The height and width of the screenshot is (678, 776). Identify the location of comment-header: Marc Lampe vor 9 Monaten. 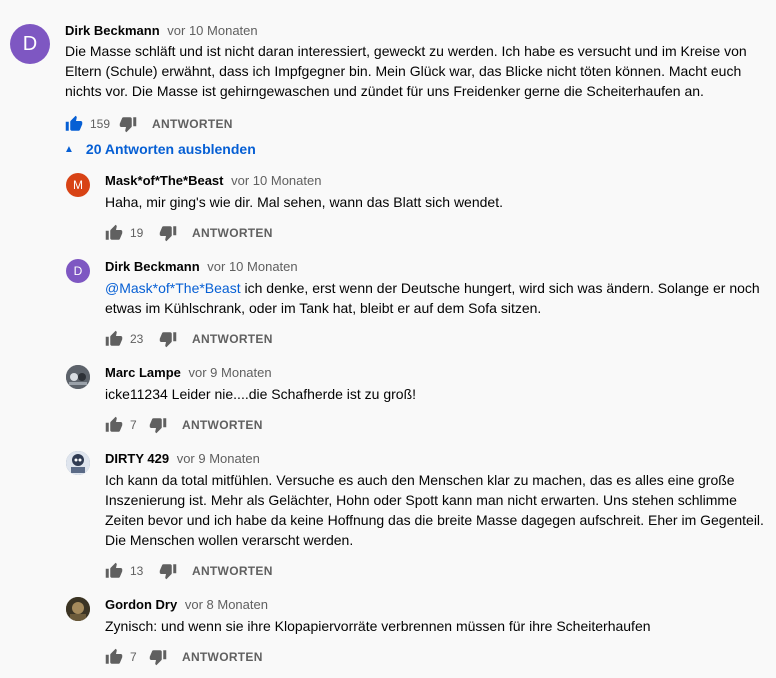
(188, 372).